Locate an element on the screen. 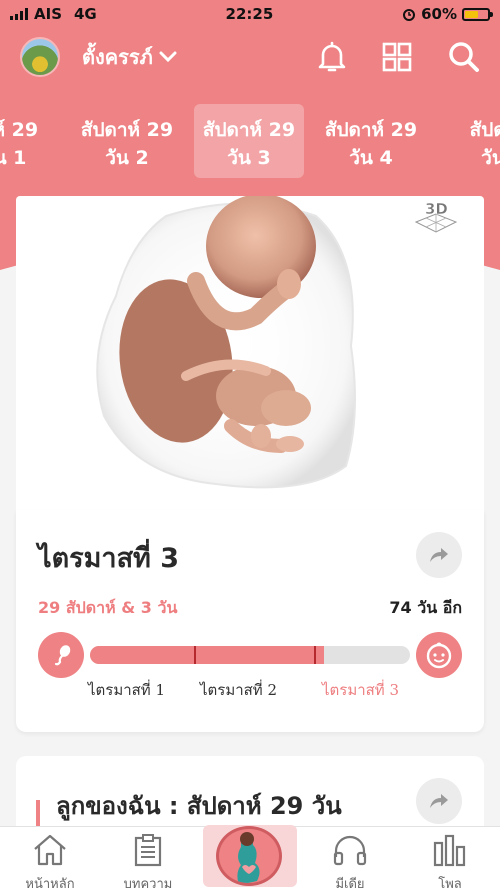  my-baby-card: ลูกของฉัน : สัปดาห์ 29 วัน is located at coordinates (250, 798).